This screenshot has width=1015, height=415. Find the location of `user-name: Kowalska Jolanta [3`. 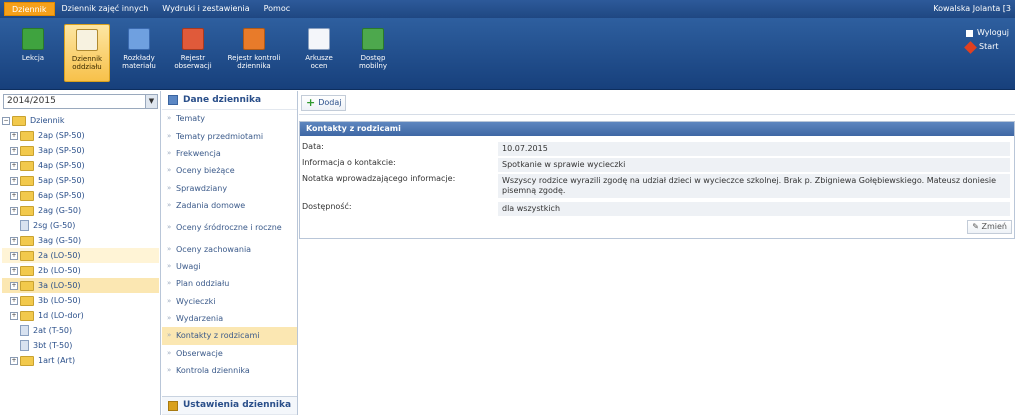

user-name: Kowalska Jolanta [3 is located at coordinates (972, 9).